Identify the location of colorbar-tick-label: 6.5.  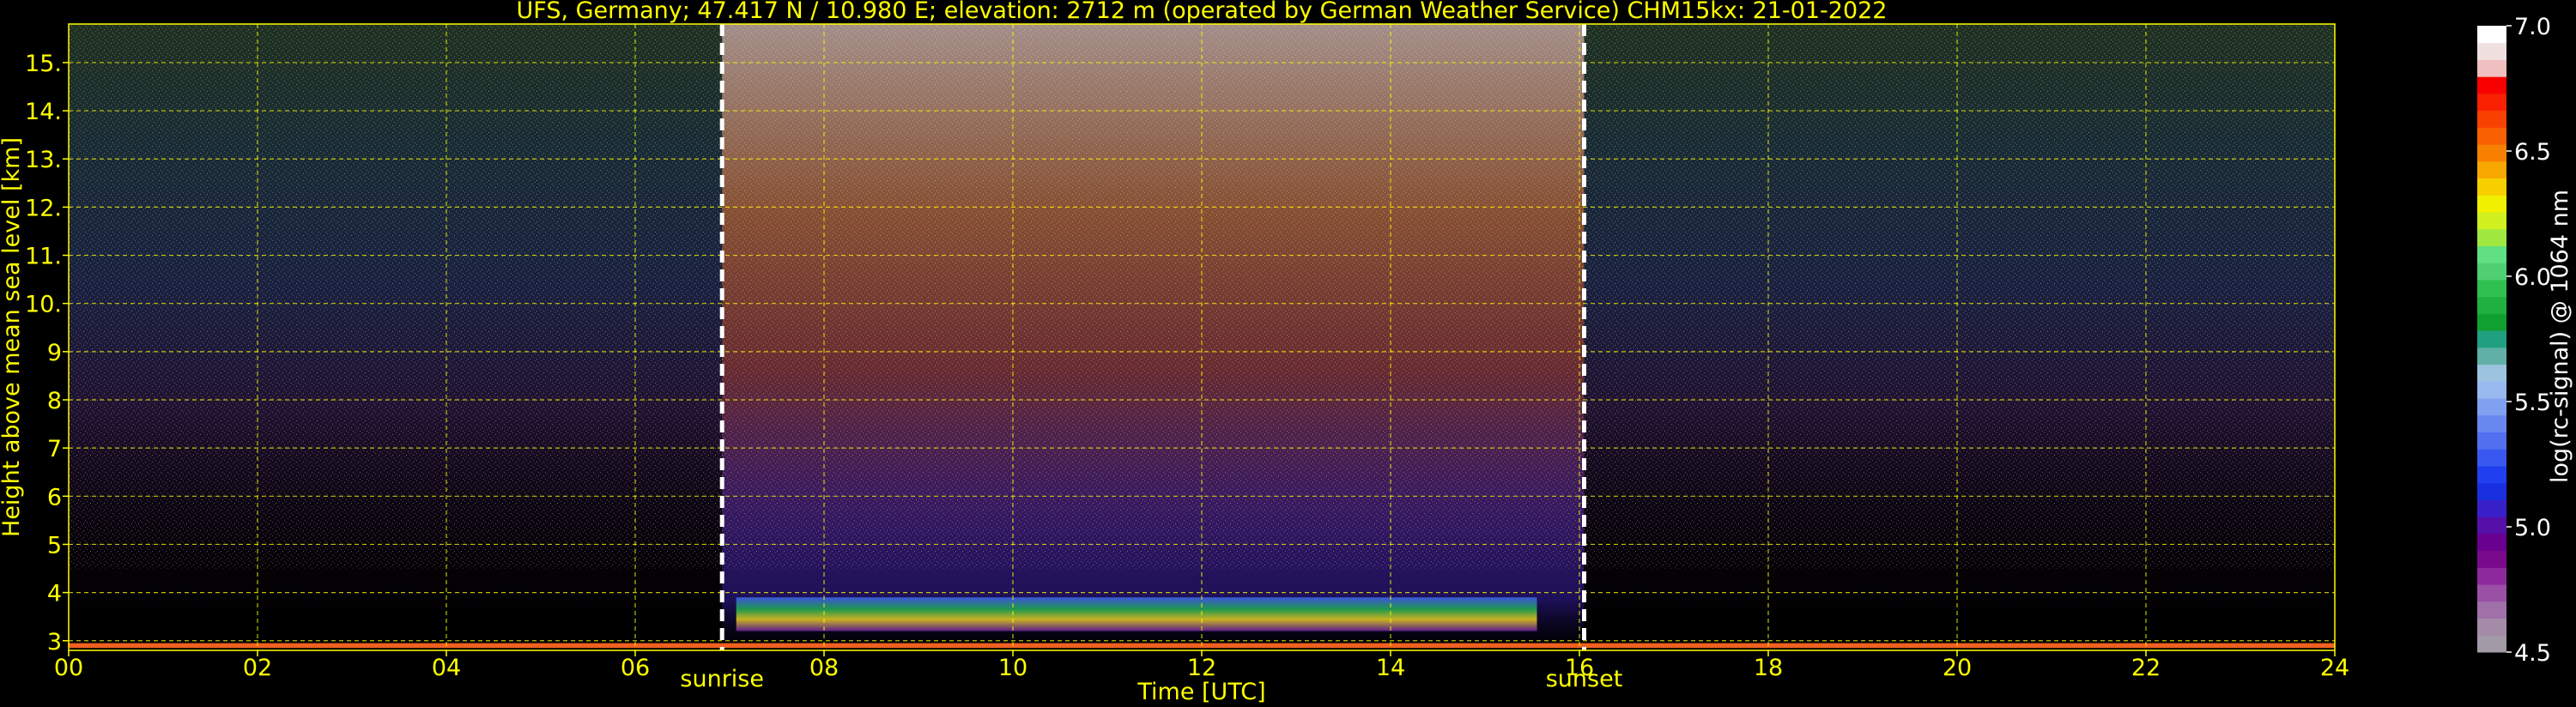
(2532, 152).